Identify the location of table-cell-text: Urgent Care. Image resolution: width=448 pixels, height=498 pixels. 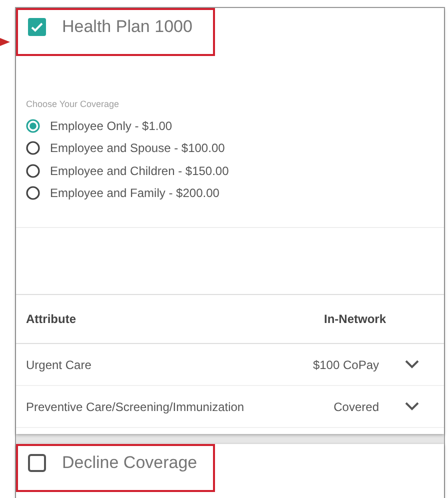
(59, 365).